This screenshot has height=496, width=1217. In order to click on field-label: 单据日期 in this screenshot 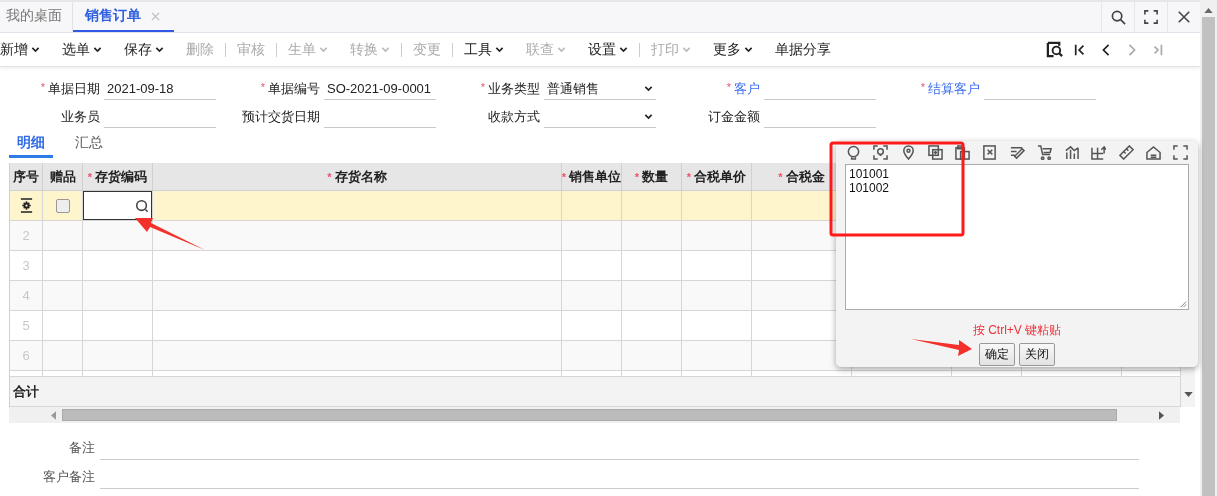, I will do `click(74, 88)`.